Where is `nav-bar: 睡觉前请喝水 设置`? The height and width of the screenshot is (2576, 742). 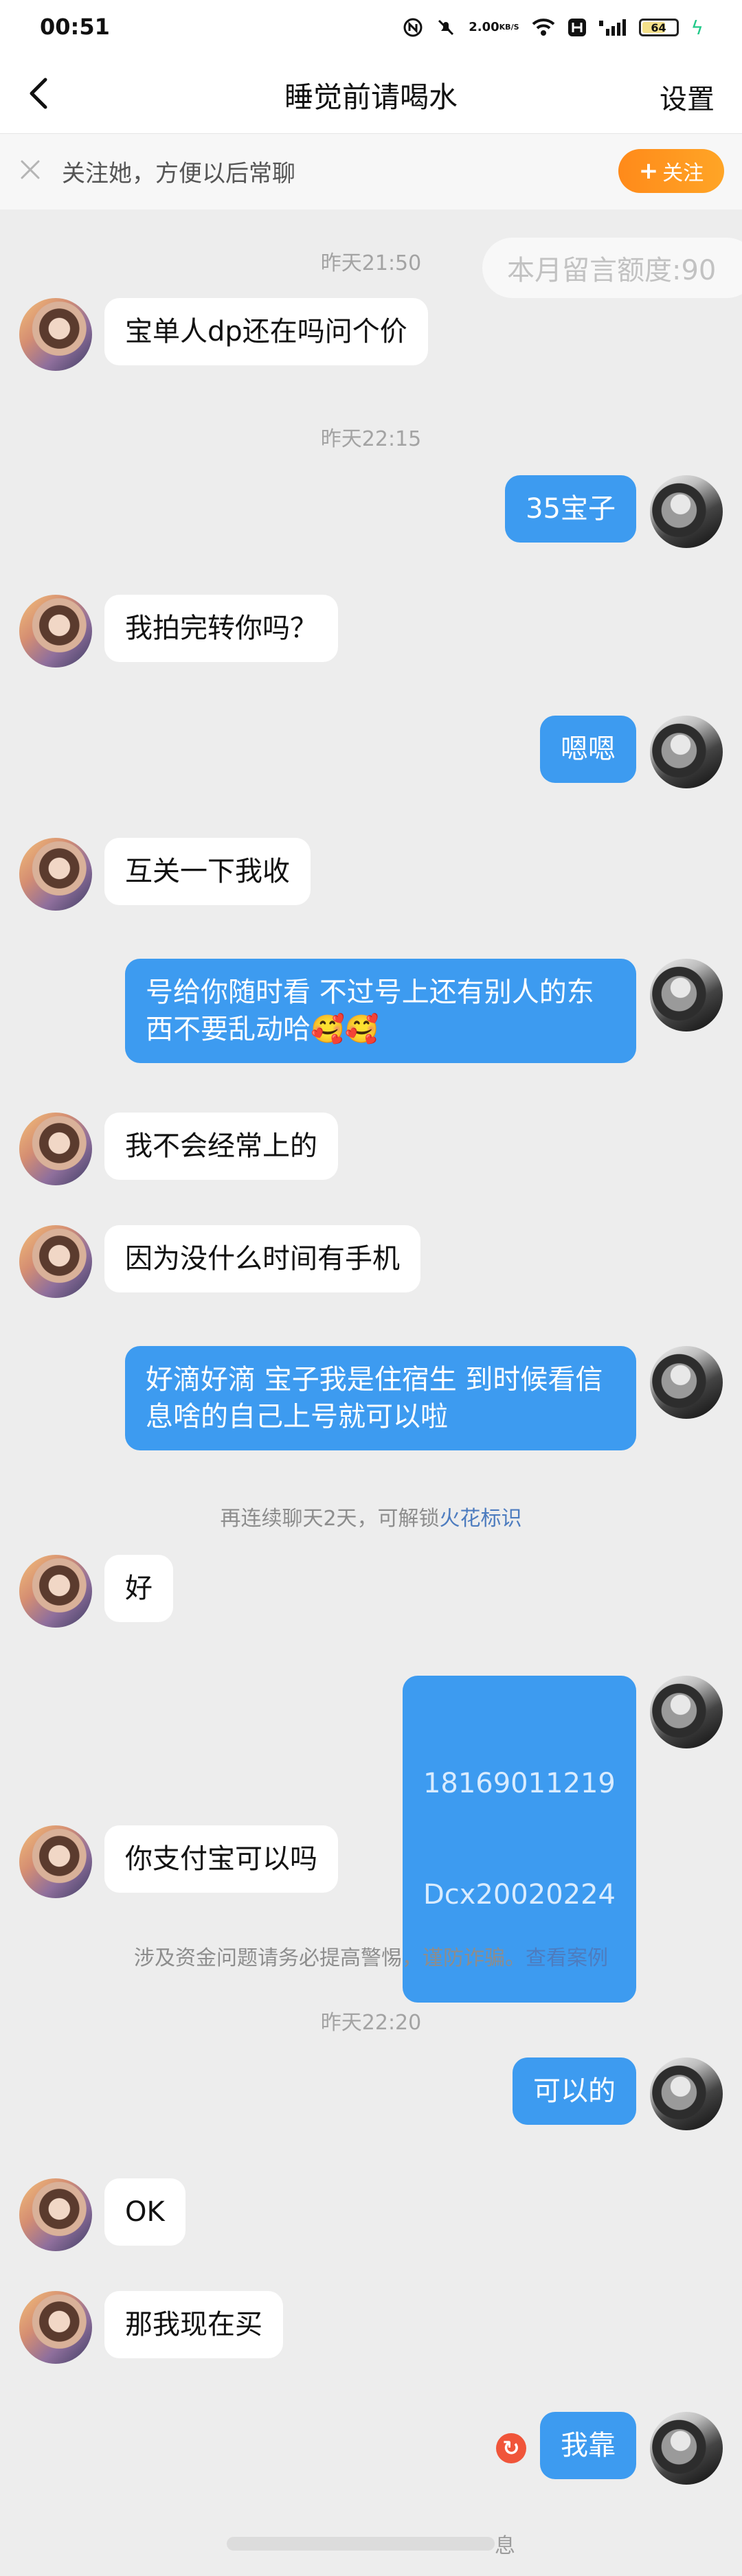 nav-bar: 睡觉前请喝水 设置 is located at coordinates (371, 94).